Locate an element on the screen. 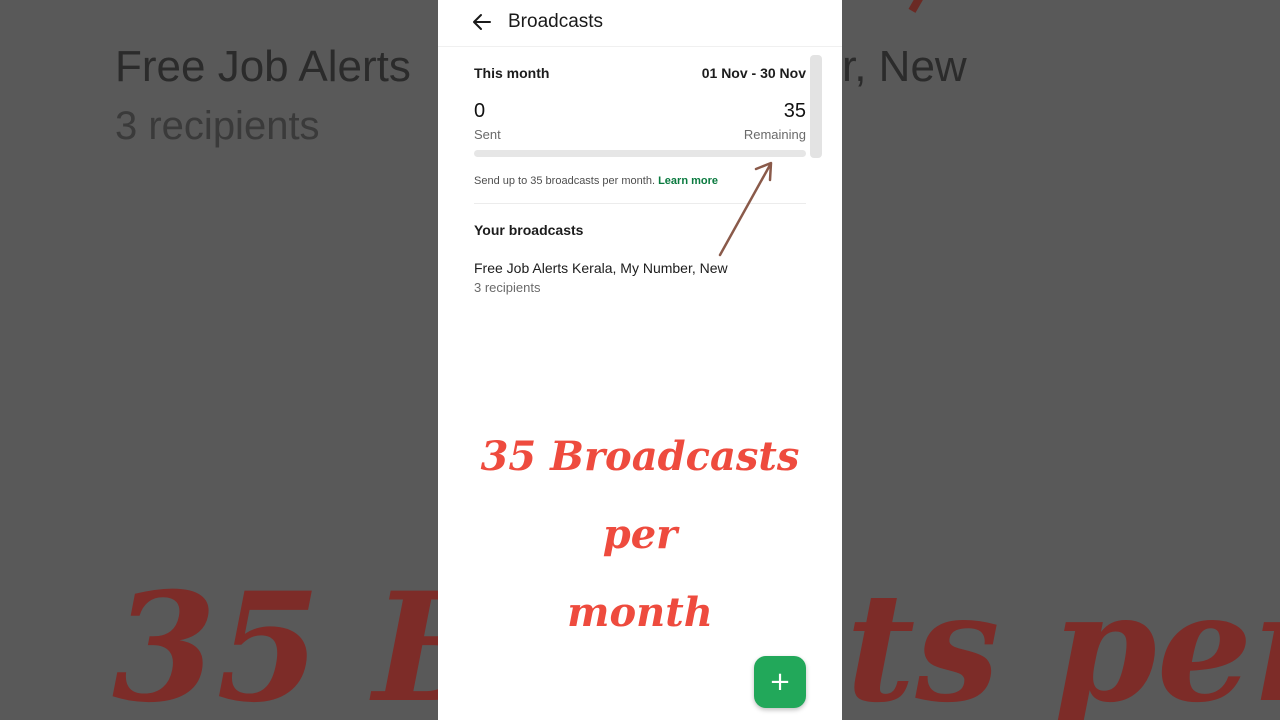 This screenshot has width=1280, height=720. plus-icon: + is located at coordinates (780, 682).